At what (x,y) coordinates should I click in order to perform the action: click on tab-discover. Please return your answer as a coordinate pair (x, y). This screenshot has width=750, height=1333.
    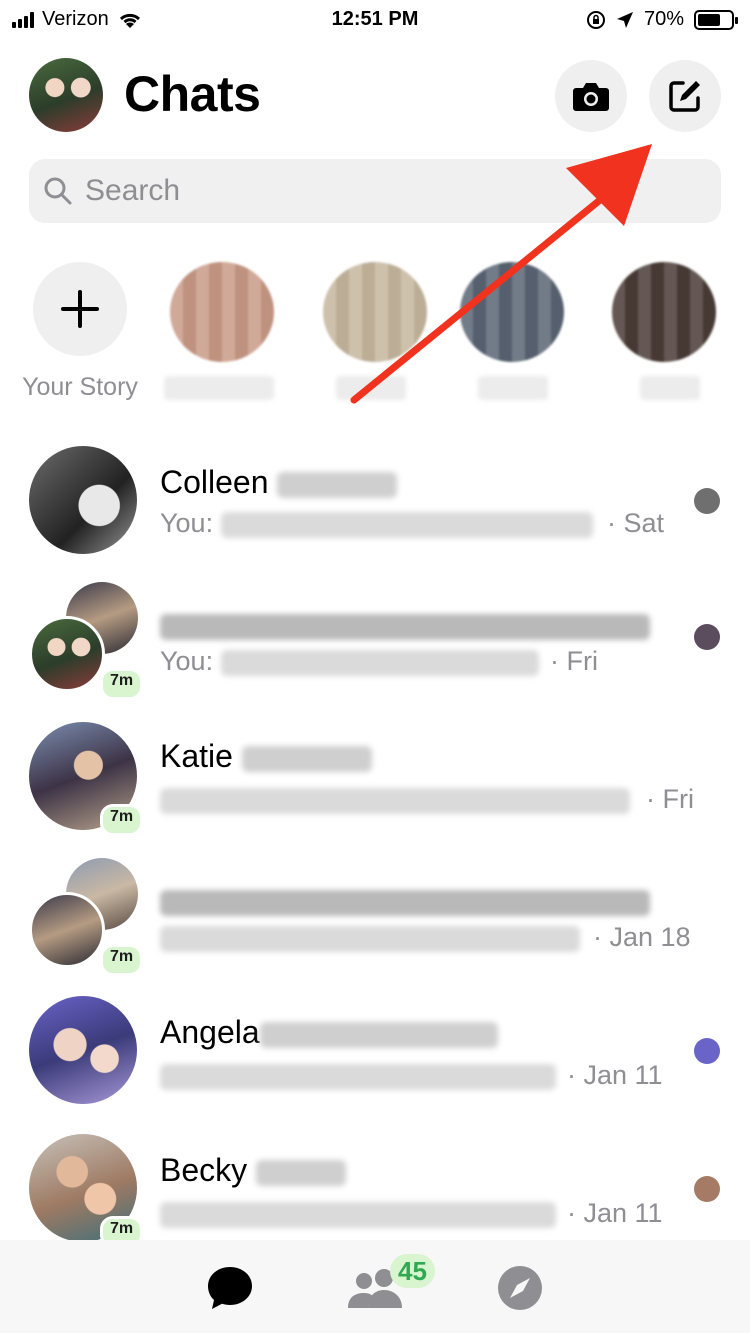
    Looking at the image, I should click on (520, 1288).